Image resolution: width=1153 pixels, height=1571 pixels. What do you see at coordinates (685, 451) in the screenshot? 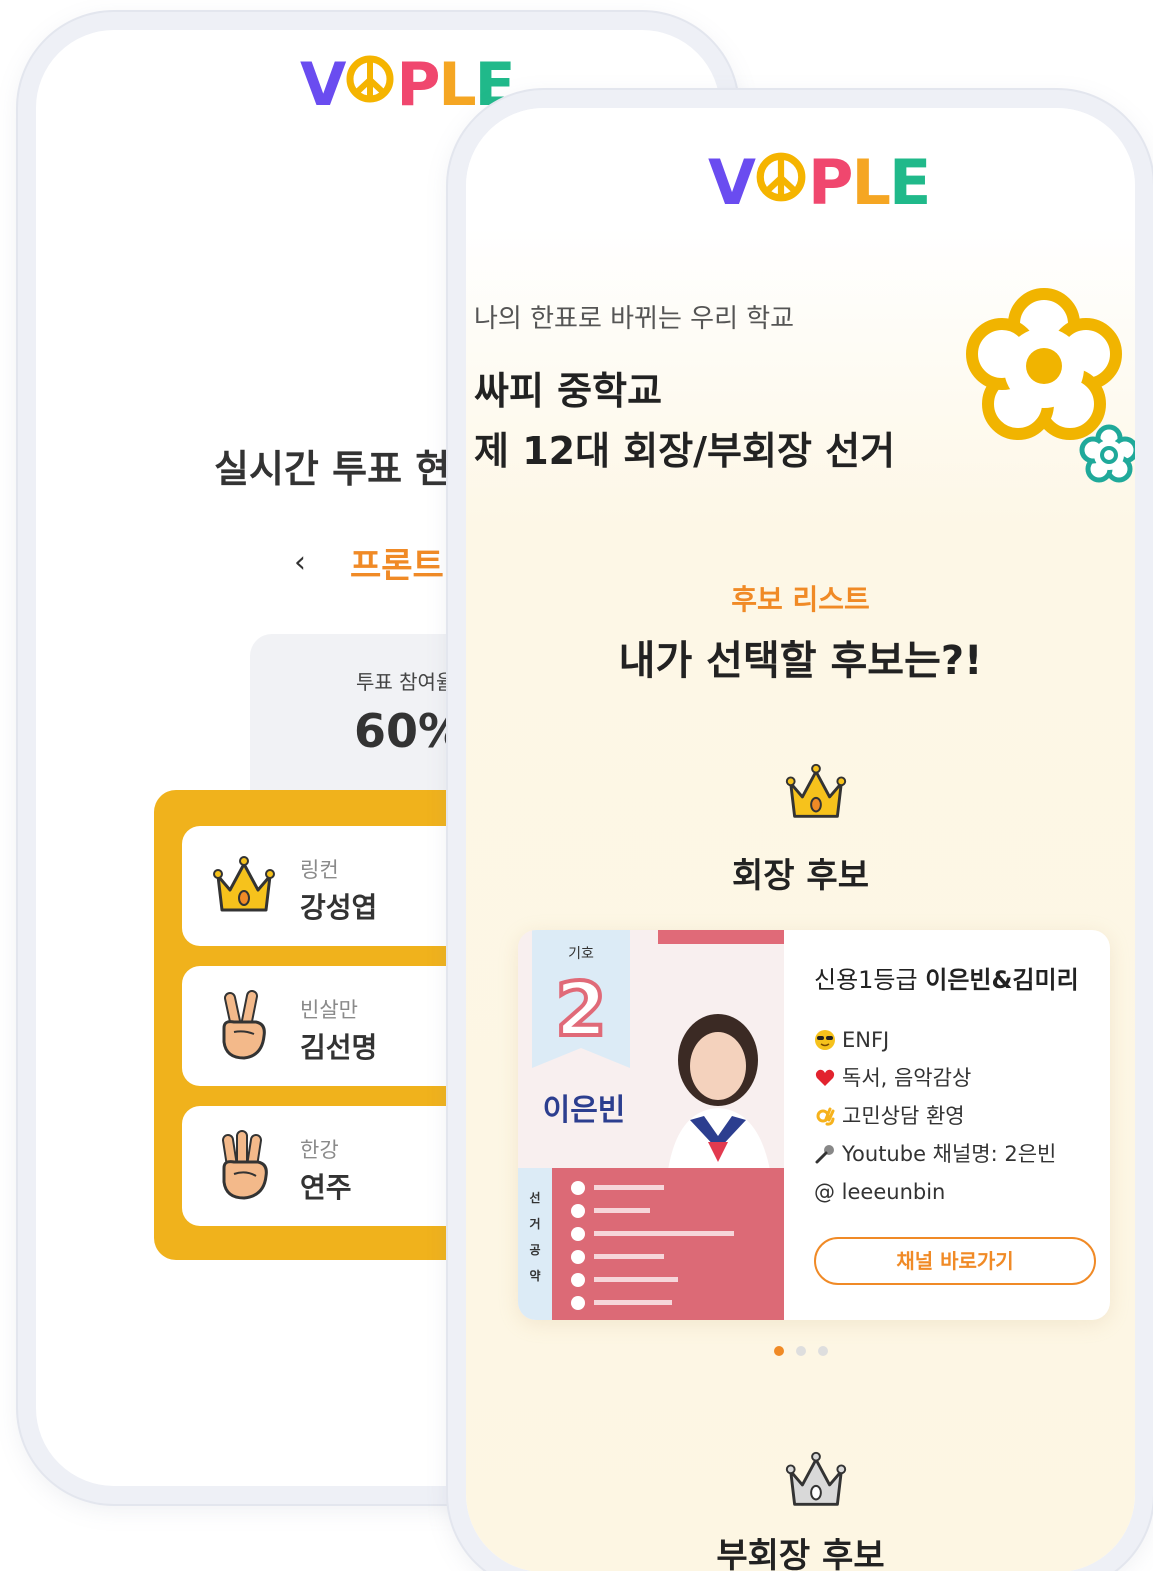
I see `election-title: 제 12대 회장/부회장 선거` at bounding box center [685, 451].